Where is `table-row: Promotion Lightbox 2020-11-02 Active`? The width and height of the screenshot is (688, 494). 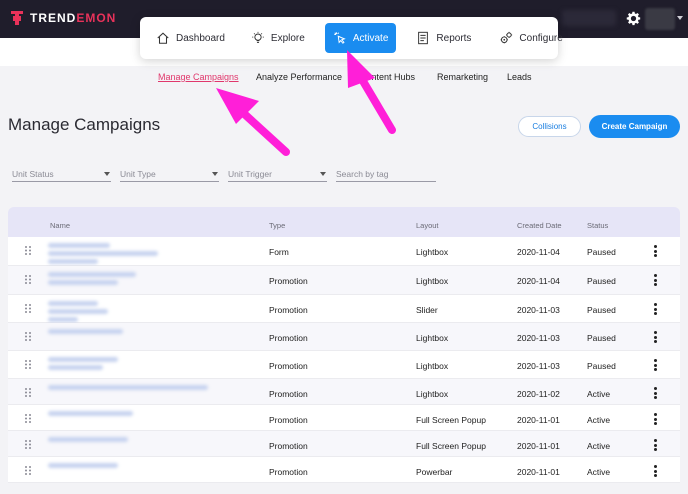 table-row: Promotion Lightbox 2020-11-02 Active is located at coordinates (344, 392).